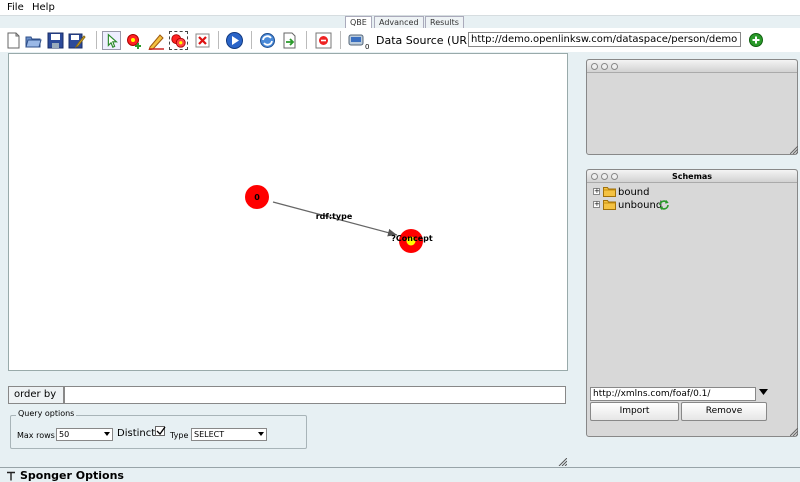 The image size is (800, 482). What do you see at coordinates (399, 22) in the screenshot?
I see `tab-advanced: Advanced` at bounding box center [399, 22].